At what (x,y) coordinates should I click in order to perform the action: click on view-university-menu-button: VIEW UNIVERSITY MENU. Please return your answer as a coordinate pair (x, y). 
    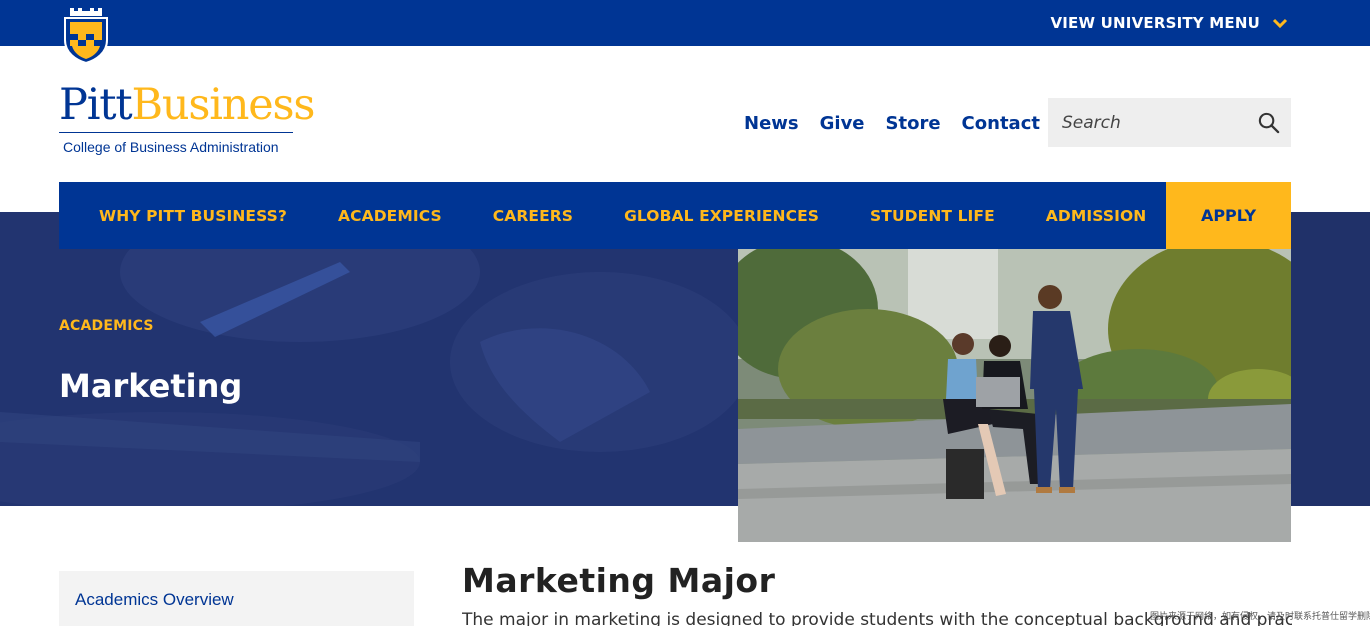
    Looking at the image, I should click on (1169, 23).